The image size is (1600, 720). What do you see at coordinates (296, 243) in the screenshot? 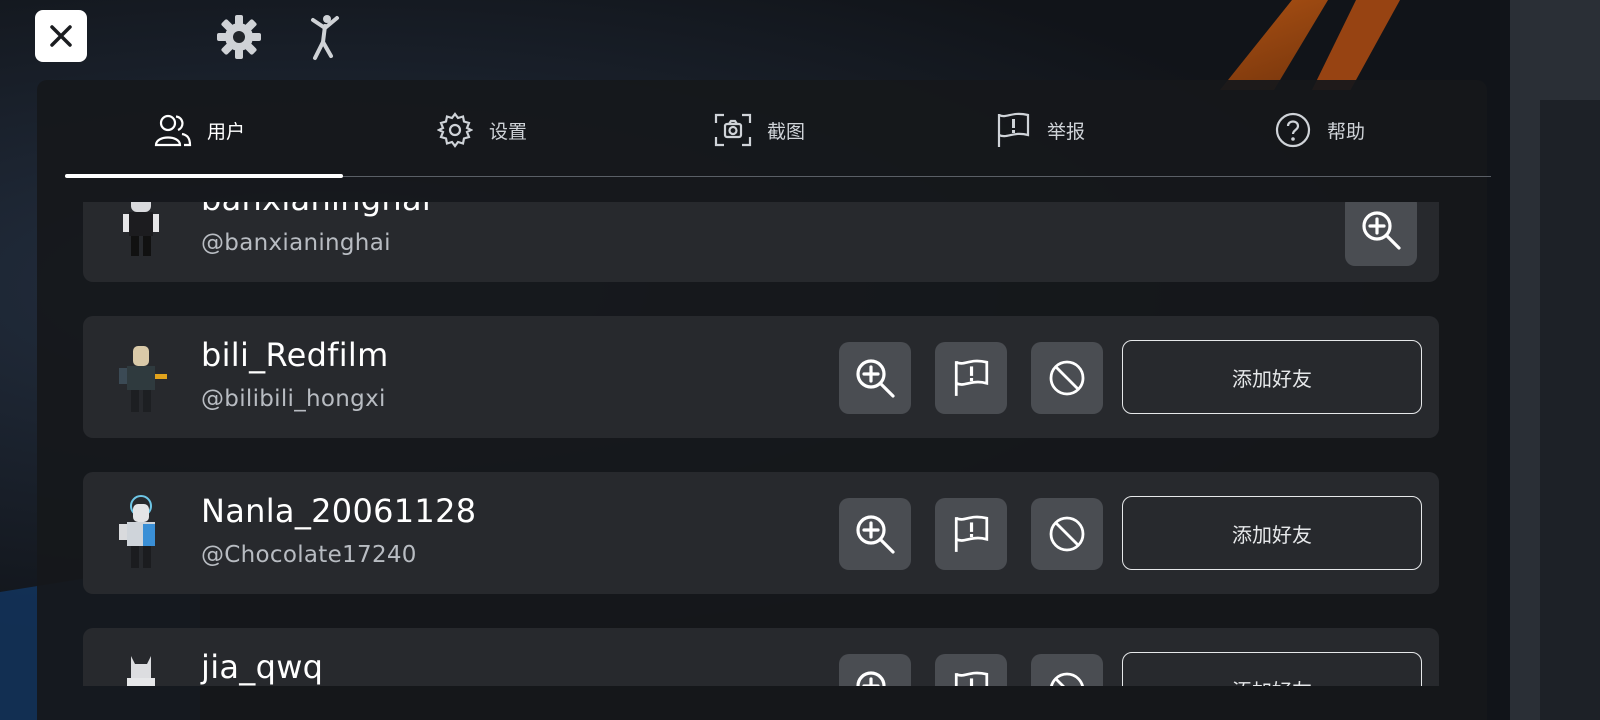
I see `player-username: @banxianinghai` at bounding box center [296, 243].